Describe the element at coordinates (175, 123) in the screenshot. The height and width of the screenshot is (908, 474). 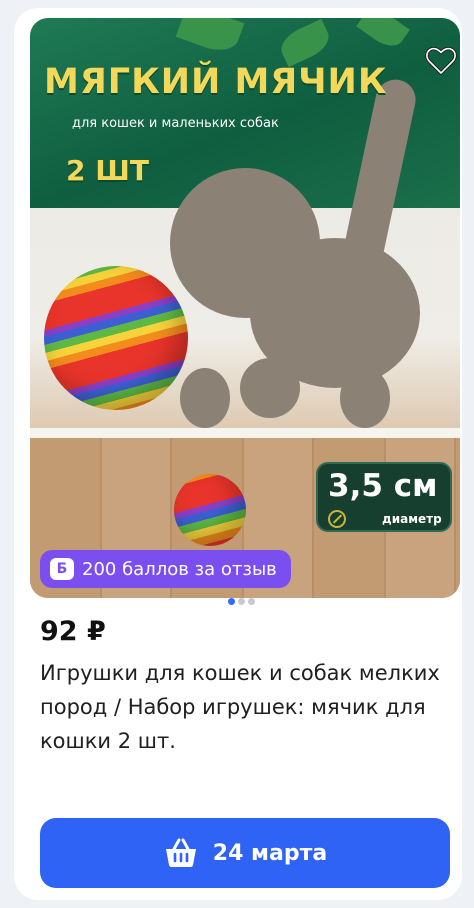
I see `image-subtitle-text: для кошек и маленьких собак` at that location.